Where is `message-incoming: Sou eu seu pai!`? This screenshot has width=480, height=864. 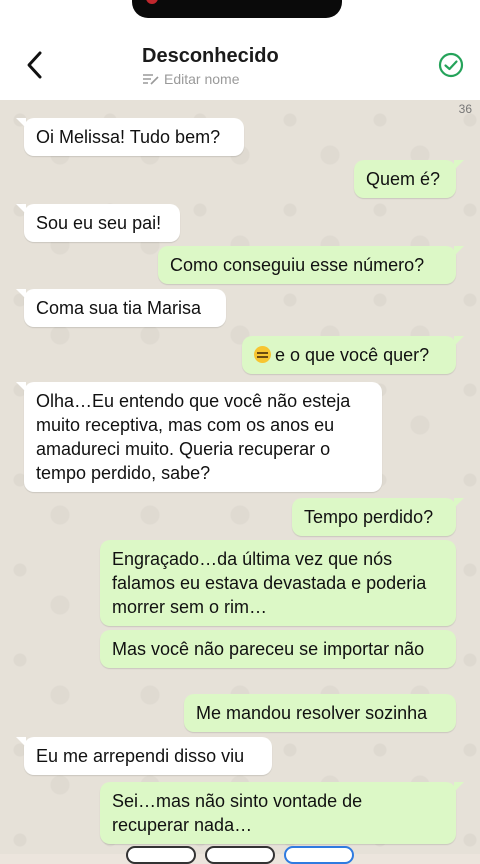
message-incoming: Sou eu seu pai! is located at coordinates (98, 223).